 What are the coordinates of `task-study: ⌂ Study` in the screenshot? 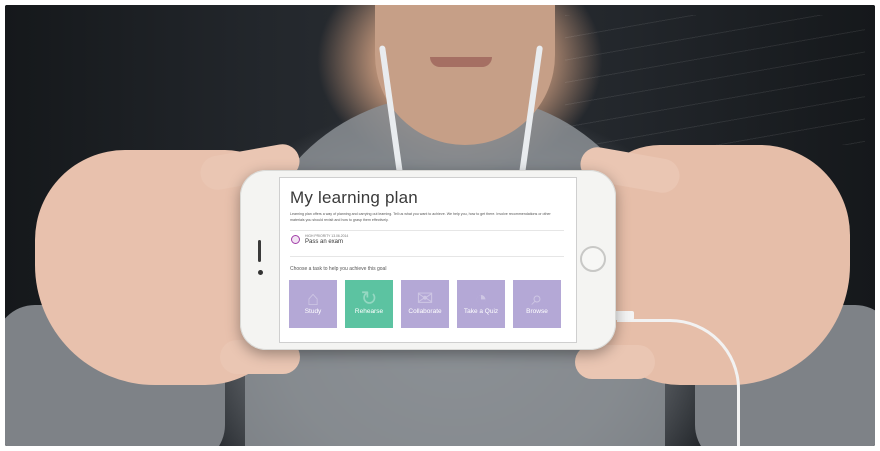 It's located at (313, 304).